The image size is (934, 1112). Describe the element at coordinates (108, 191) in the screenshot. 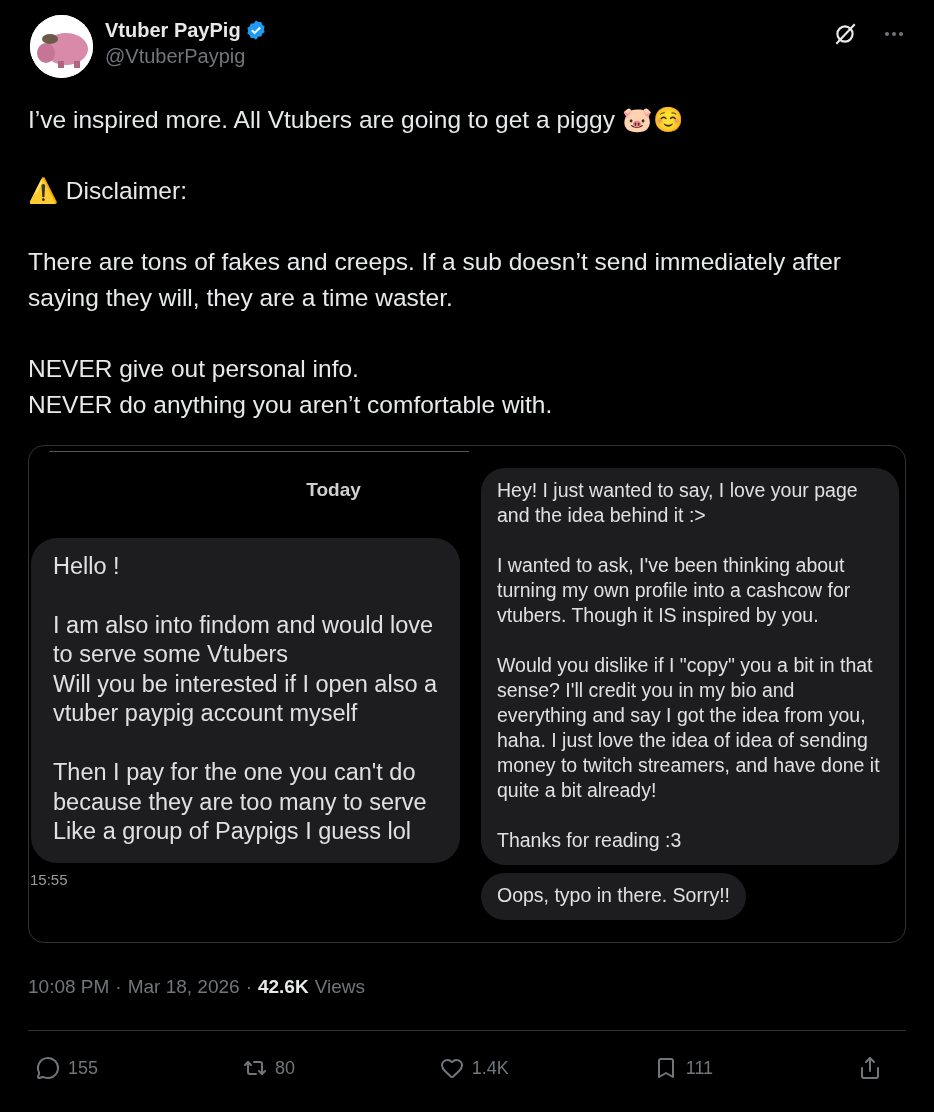

I see `tweet-text: ⚠ Disclaimer:` at that location.